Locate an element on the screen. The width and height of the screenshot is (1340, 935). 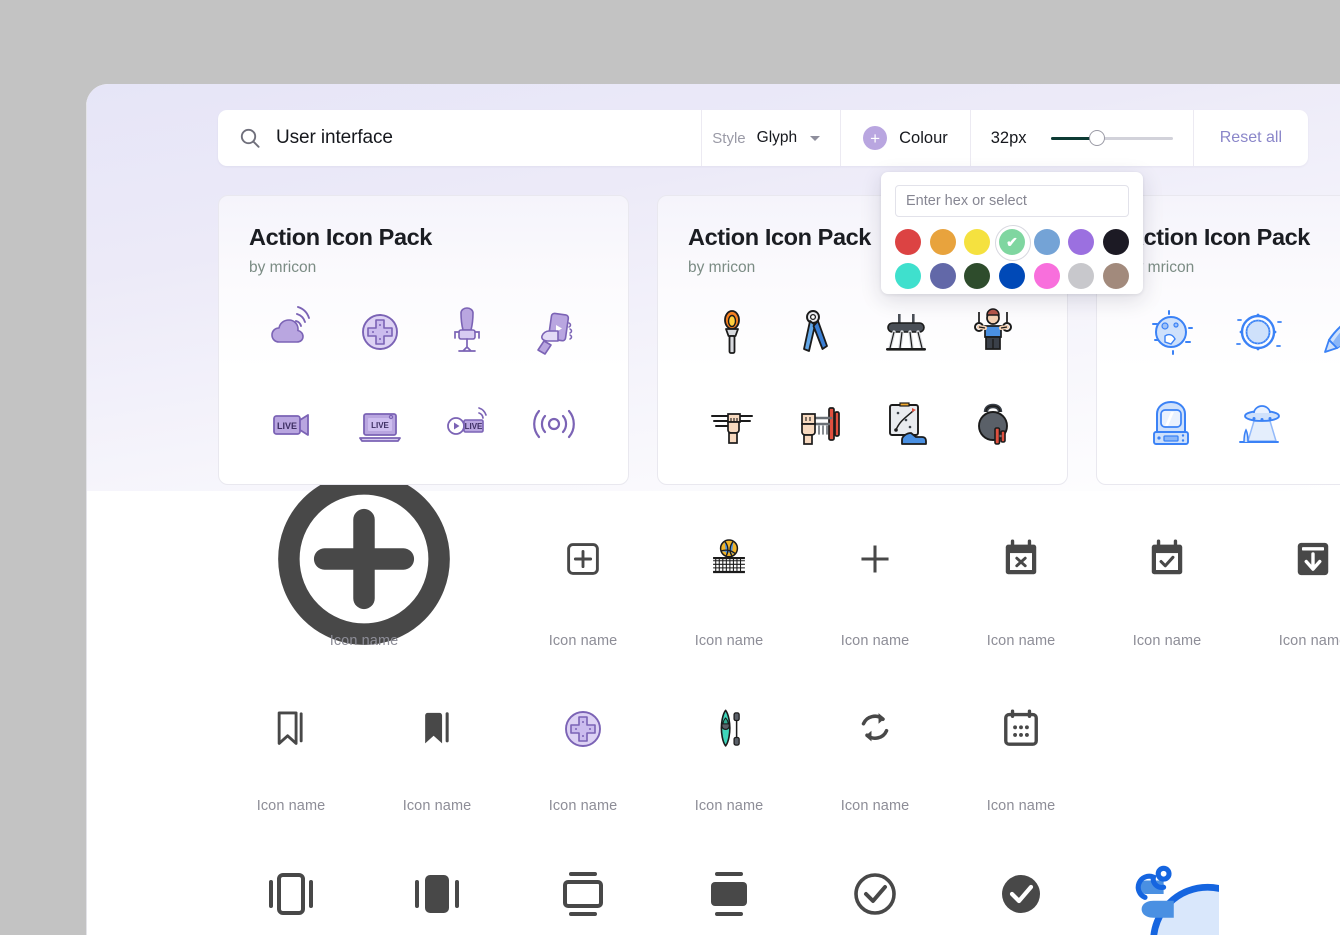
live-laptop-icon: LIVE is located at coordinates (379, 424).